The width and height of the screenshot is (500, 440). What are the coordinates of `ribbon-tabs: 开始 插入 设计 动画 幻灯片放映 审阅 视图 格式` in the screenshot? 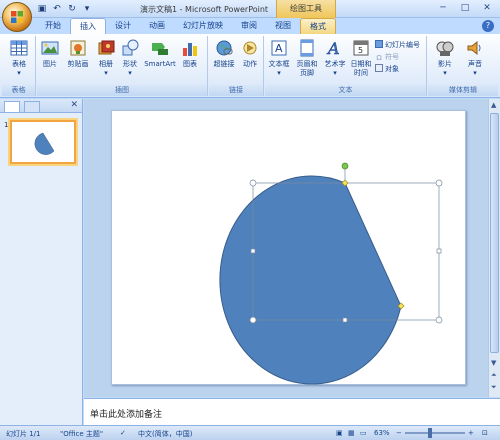 It's located at (186, 26).